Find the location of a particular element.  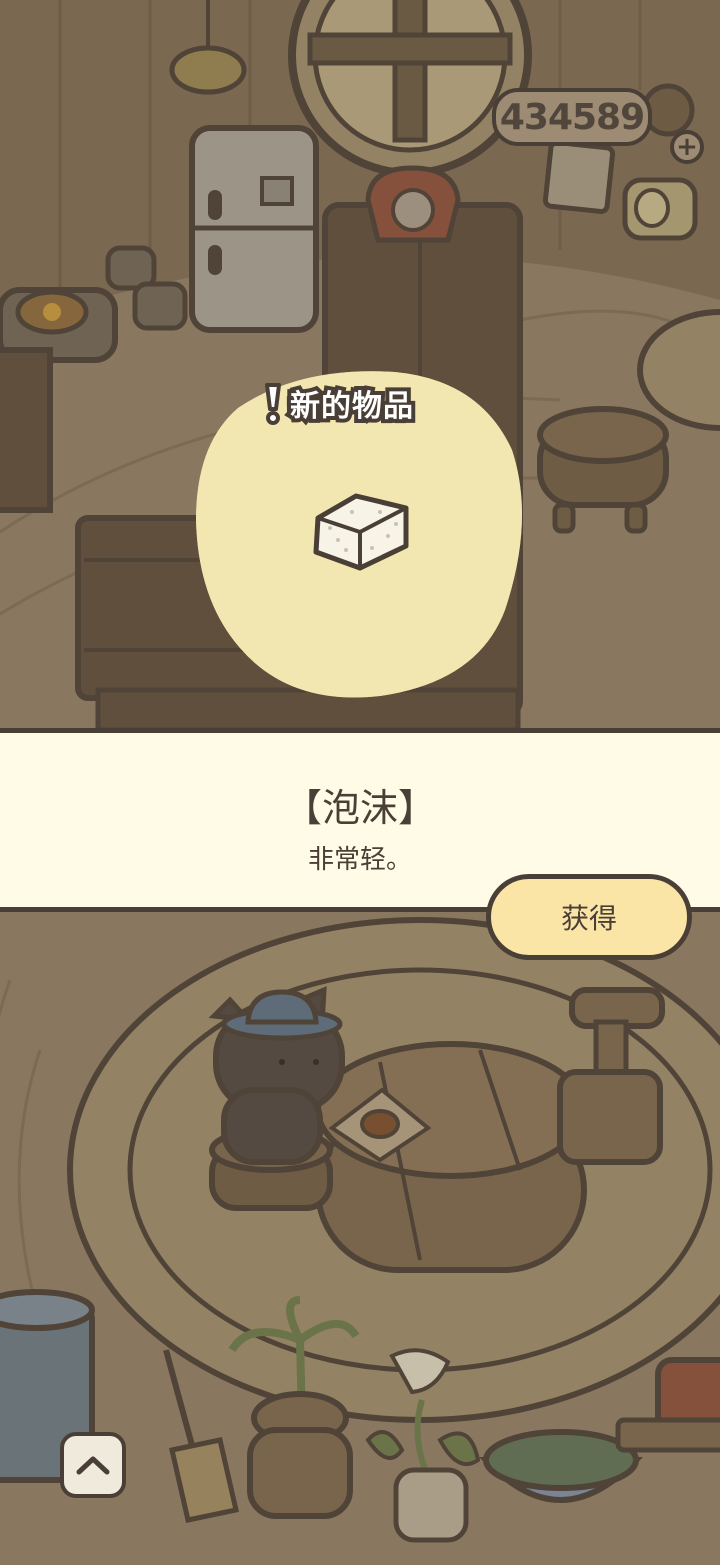

collapse-button is located at coordinates (93, 1465).